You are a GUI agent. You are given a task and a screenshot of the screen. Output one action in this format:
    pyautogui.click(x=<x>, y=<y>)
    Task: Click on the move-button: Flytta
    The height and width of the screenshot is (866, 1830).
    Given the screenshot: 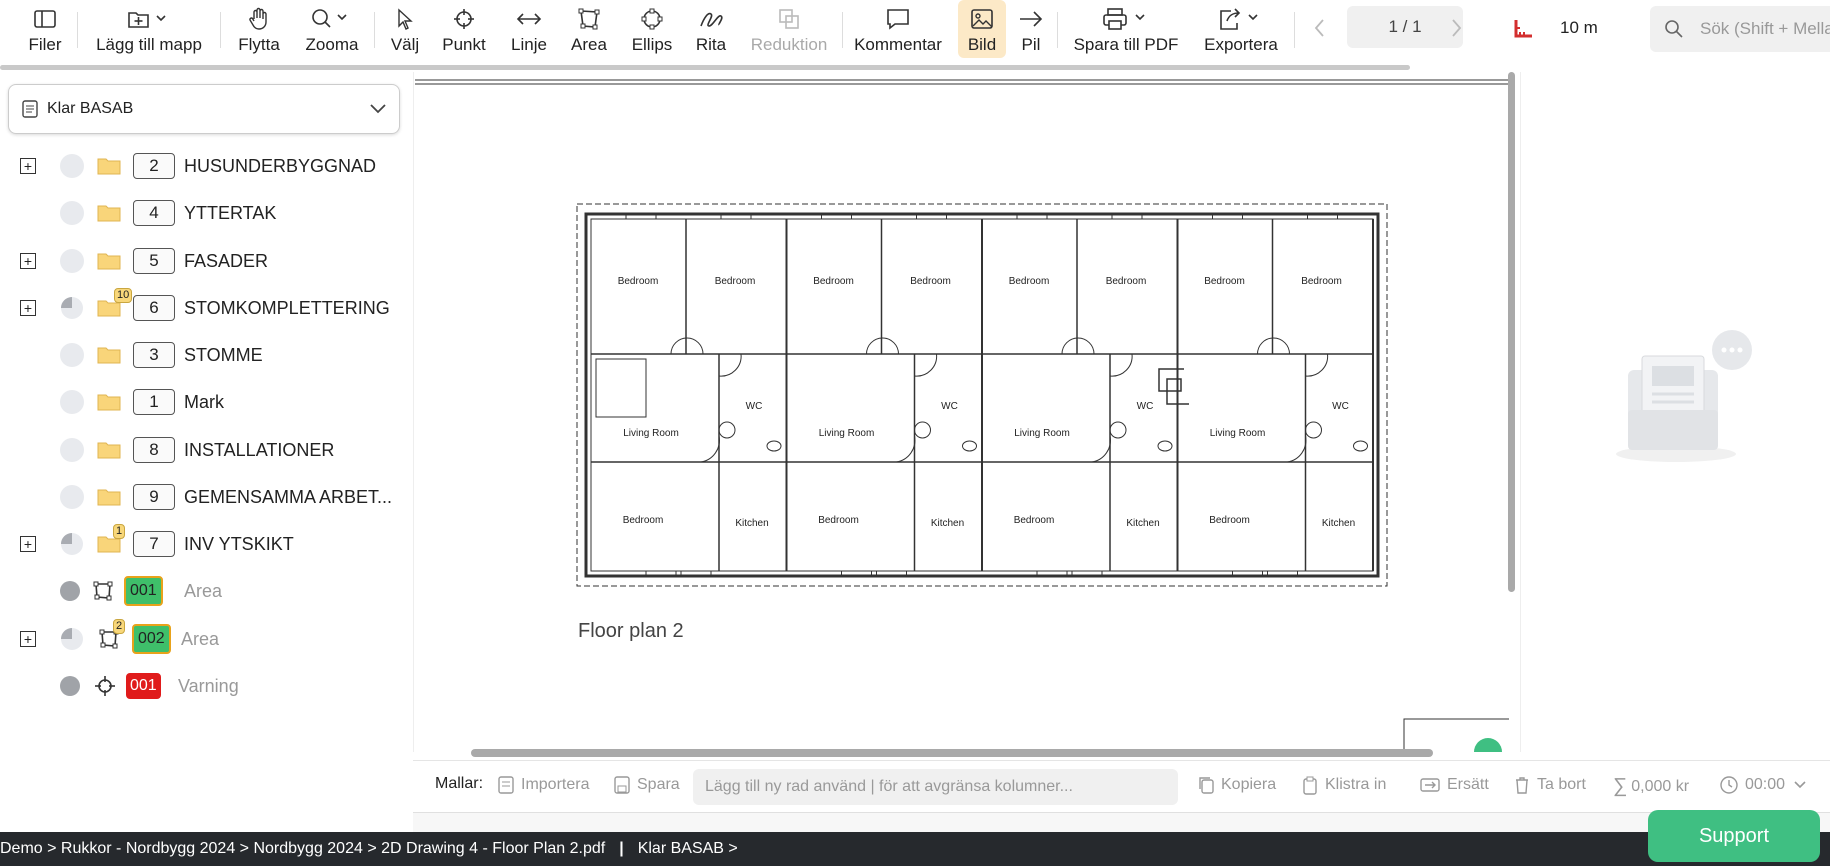 What is the action you would take?
    pyautogui.click(x=259, y=29)
    